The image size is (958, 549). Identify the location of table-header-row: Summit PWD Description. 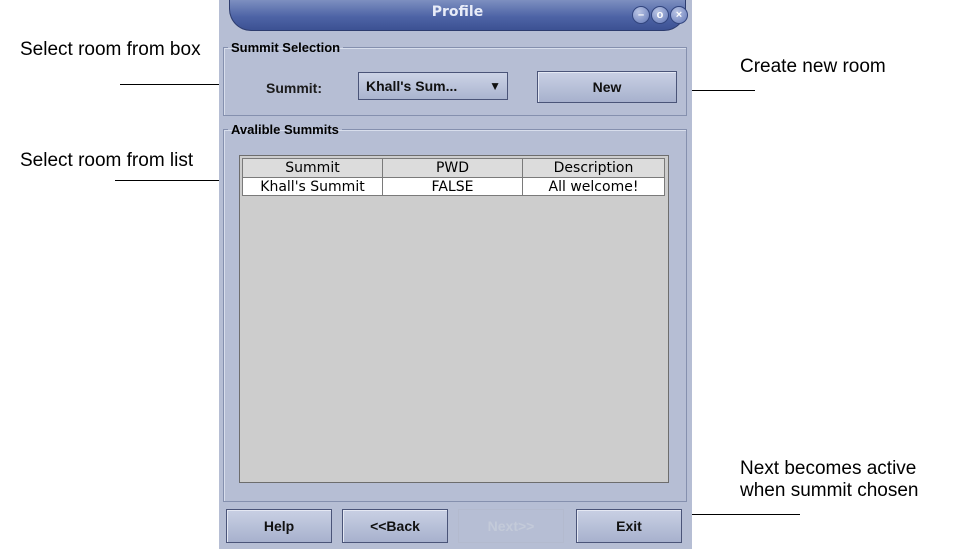
(453, 168).